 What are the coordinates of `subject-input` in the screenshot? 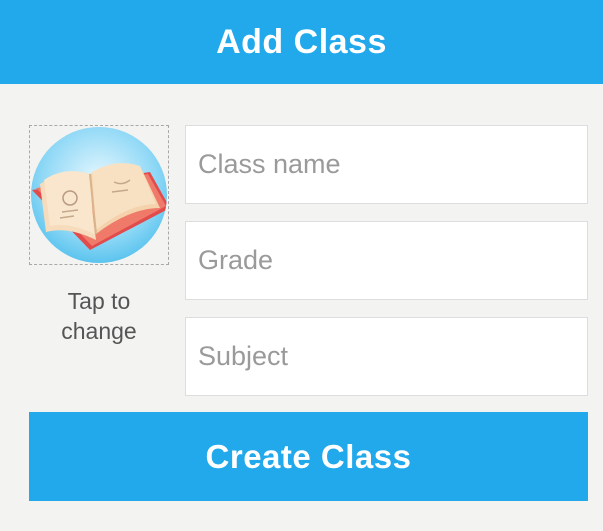 It's located at (386, 356).